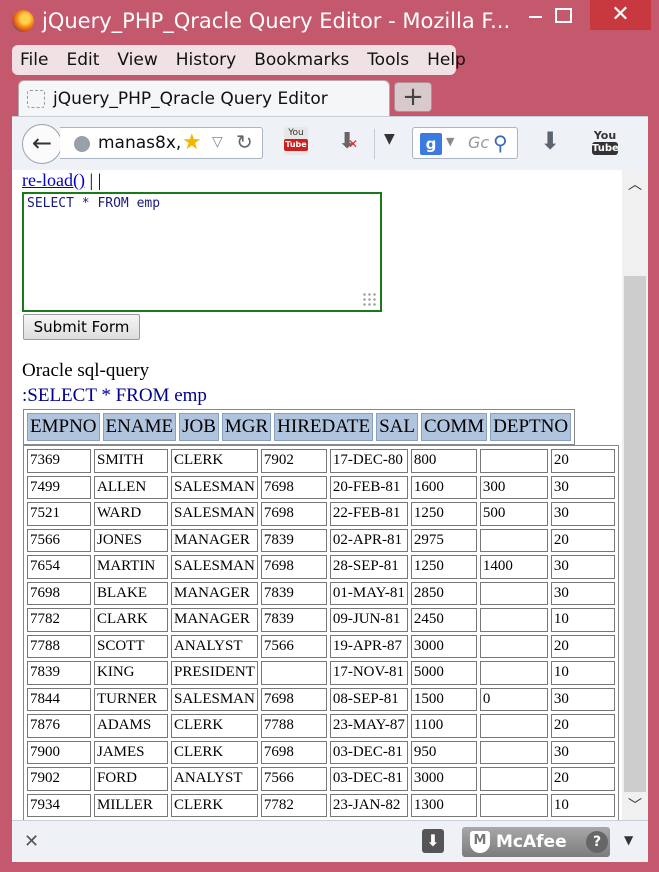  Describe the element at coordinates (59, 620) in the screenshot. I see `table-cell-empno: 7782` at that location.